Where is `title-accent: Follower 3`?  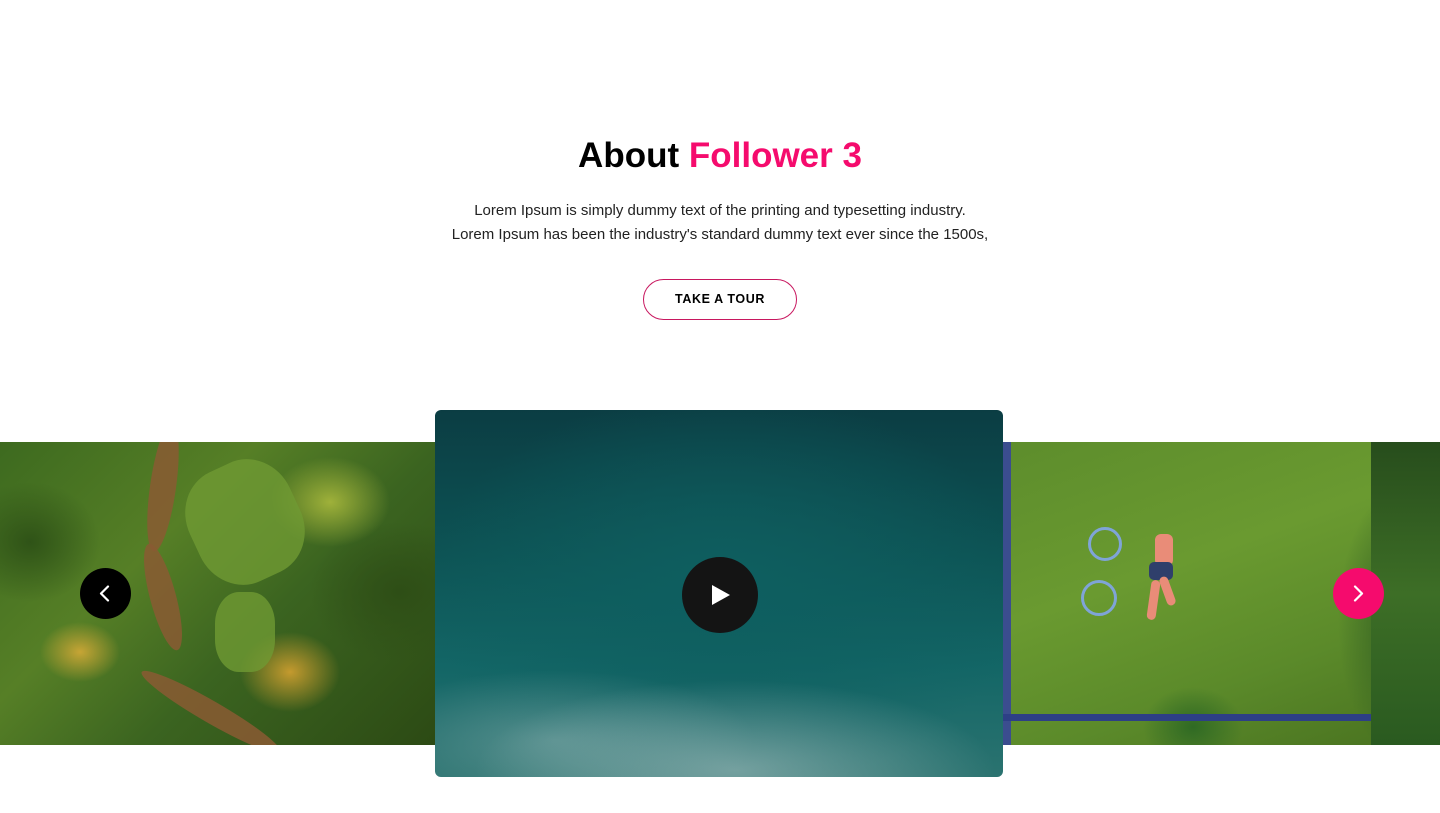 title-accent: Follower 3 is located at coordinates (775, 155).